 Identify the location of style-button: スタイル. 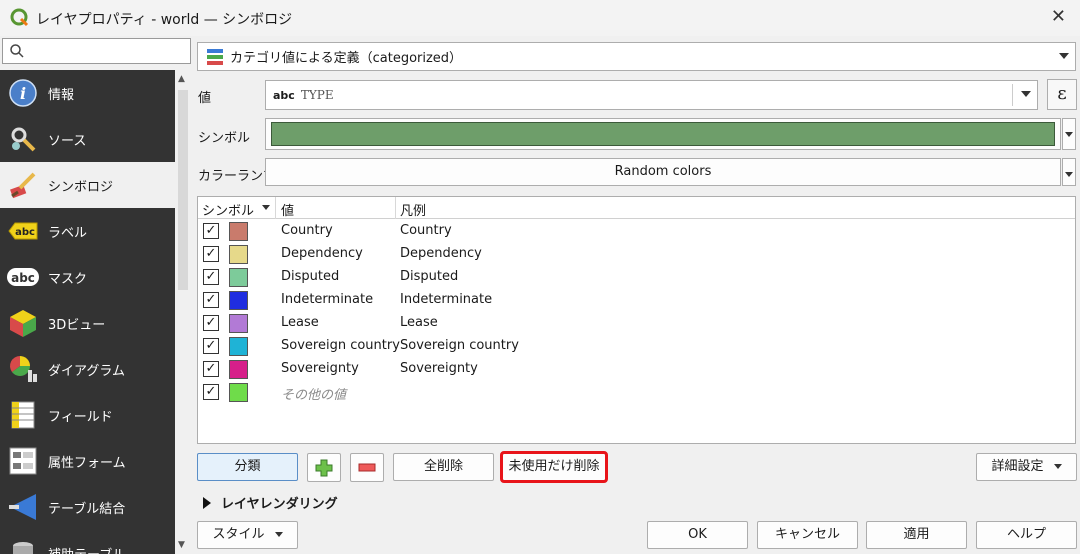
(247, 535).